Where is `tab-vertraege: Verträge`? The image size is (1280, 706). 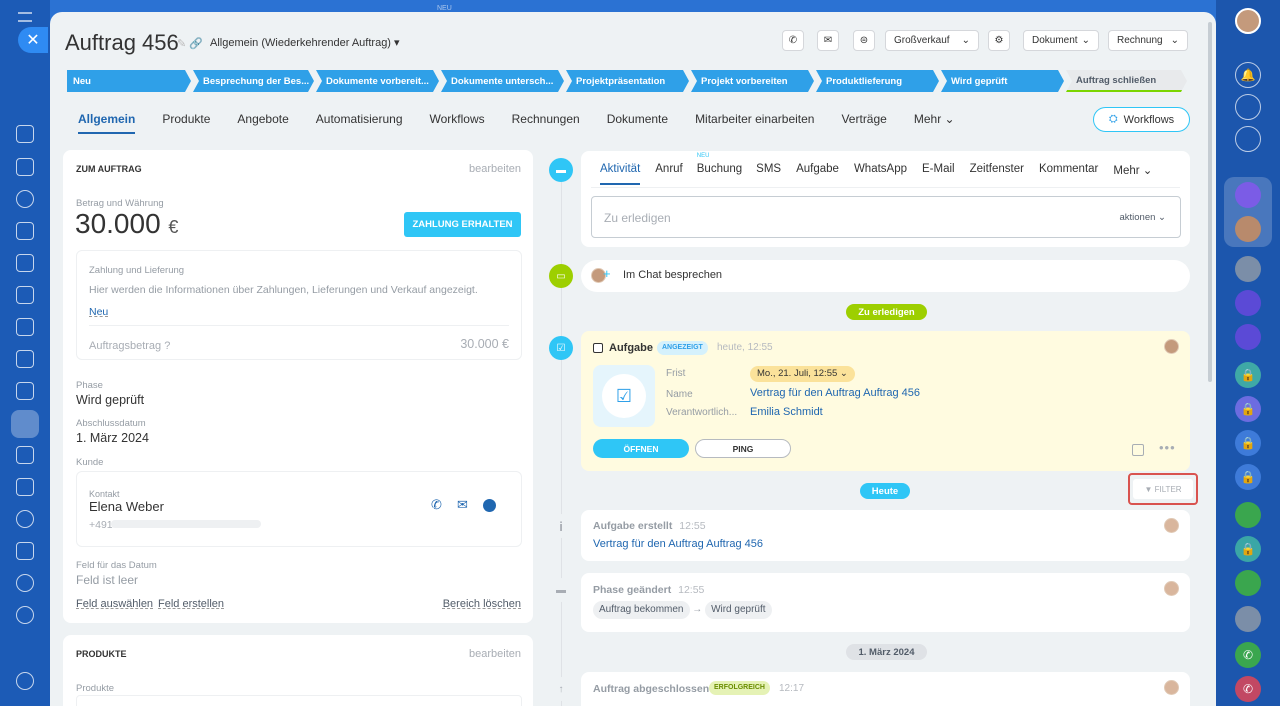
tab-vertraege: Verträge is located at coordinates (863, 123).